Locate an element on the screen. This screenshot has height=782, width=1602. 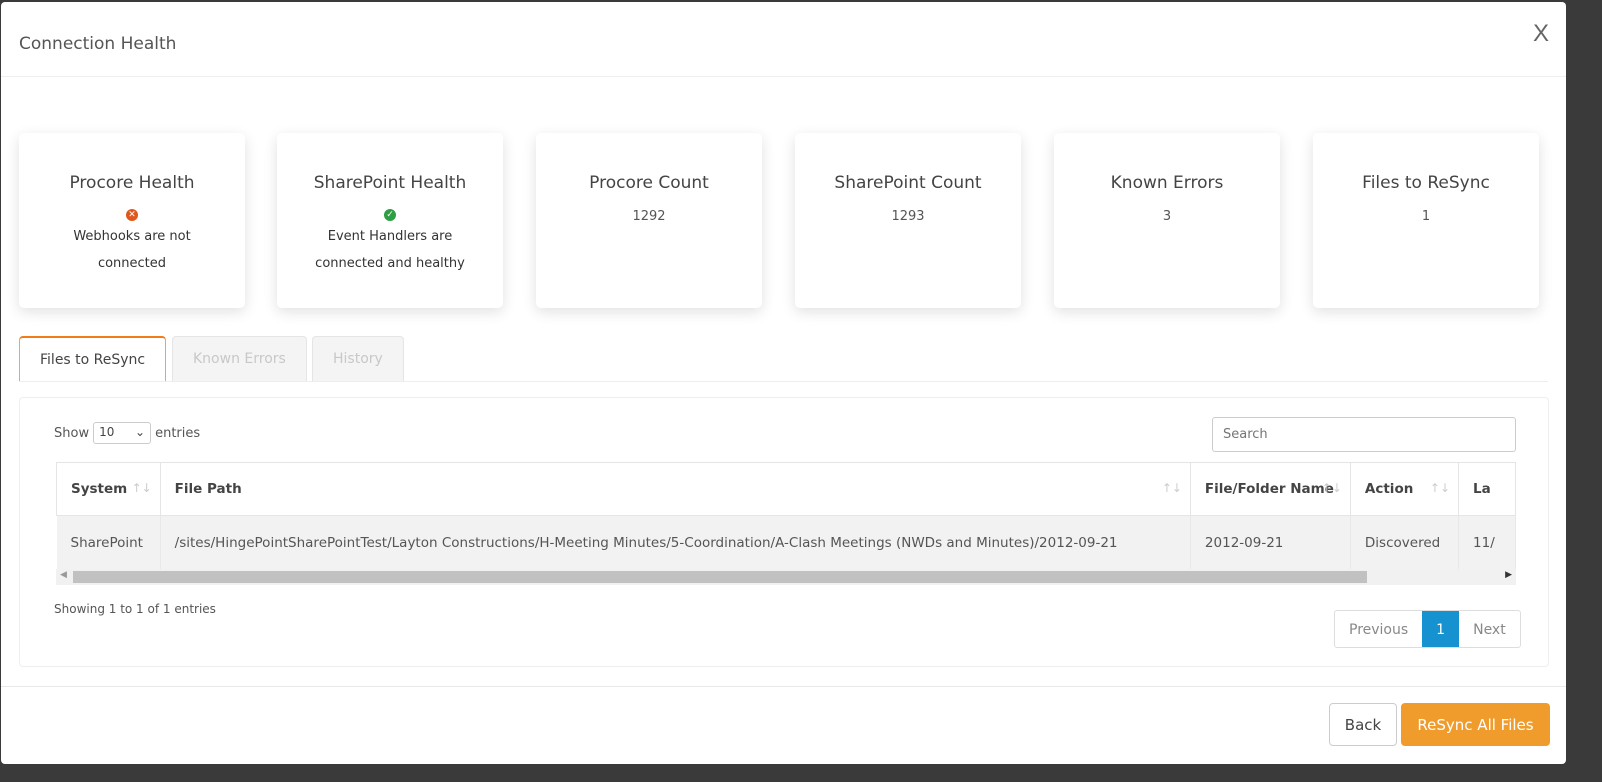
card-title: Procore Health is located at coordinates (132, 183).